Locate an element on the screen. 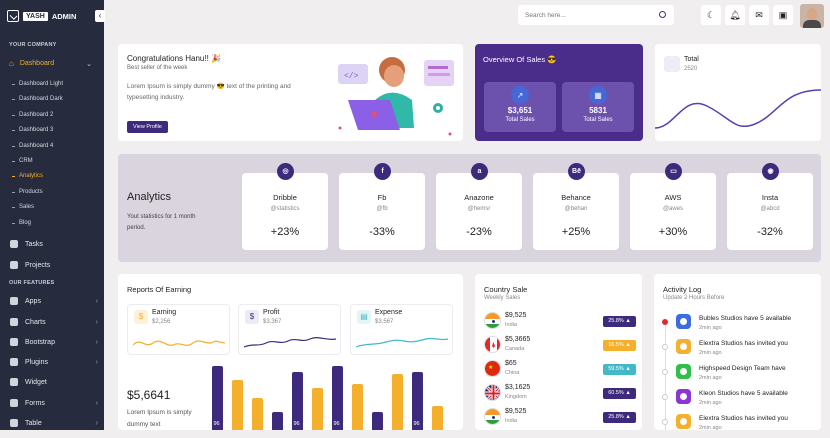 This screenshot has height=438, width=830. dark-mode-button: ☾ is located at coordinates (711, 15).